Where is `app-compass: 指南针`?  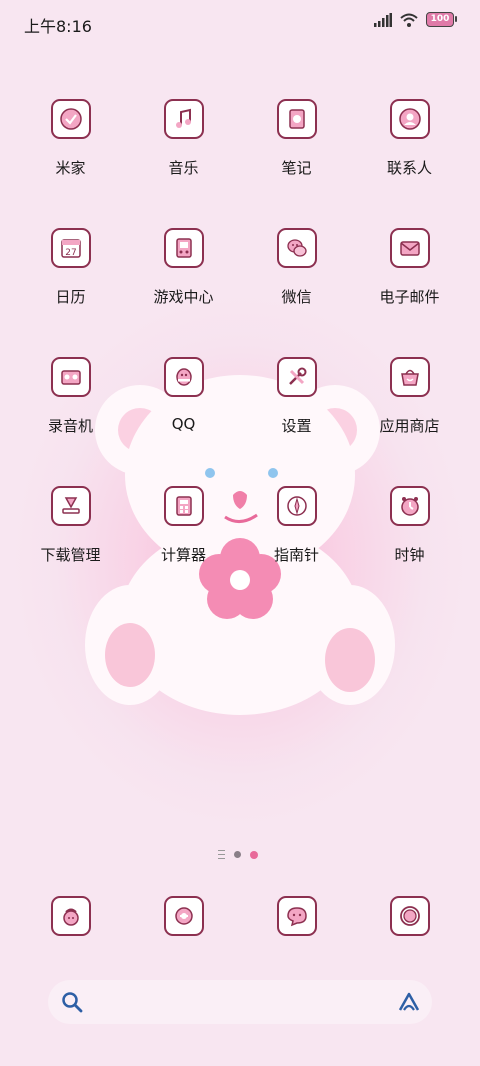 app-compass: 指南针 is located at coordinates (296, 547).